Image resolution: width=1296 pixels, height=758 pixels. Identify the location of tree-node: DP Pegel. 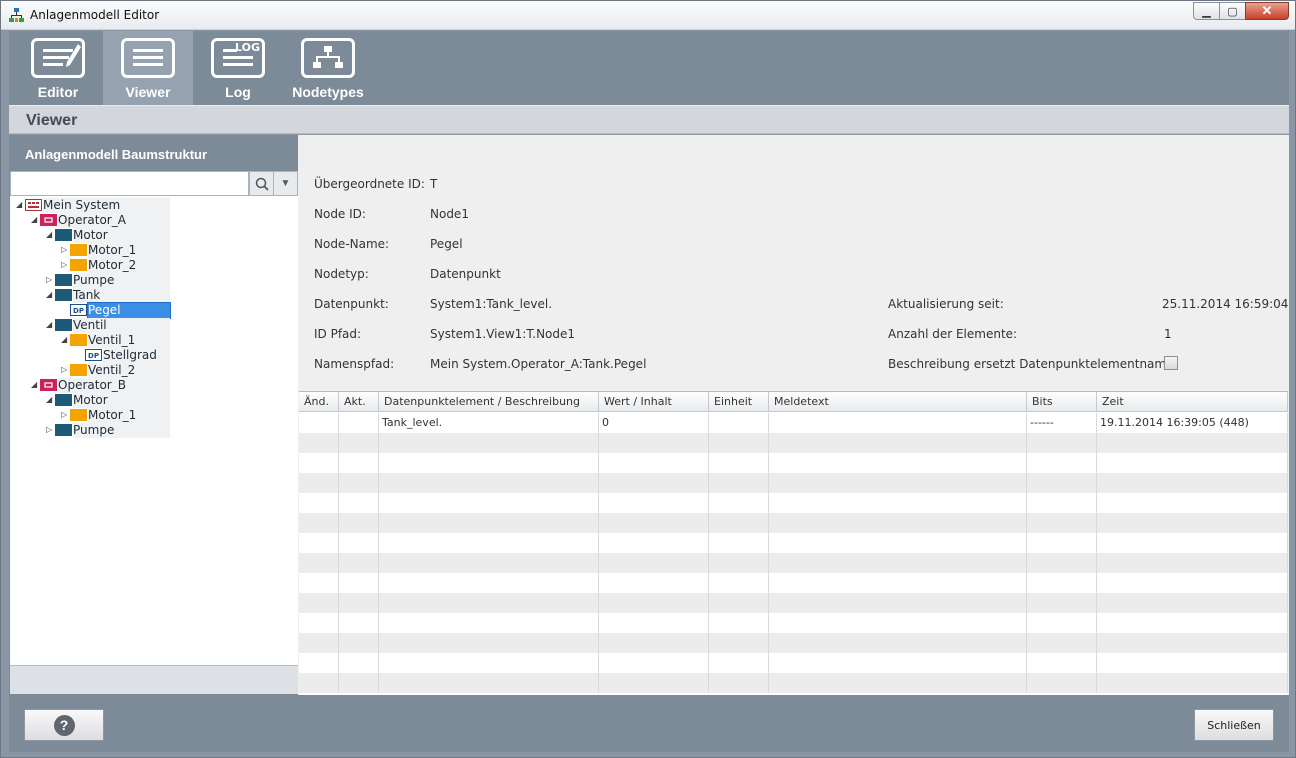
(154, 310).